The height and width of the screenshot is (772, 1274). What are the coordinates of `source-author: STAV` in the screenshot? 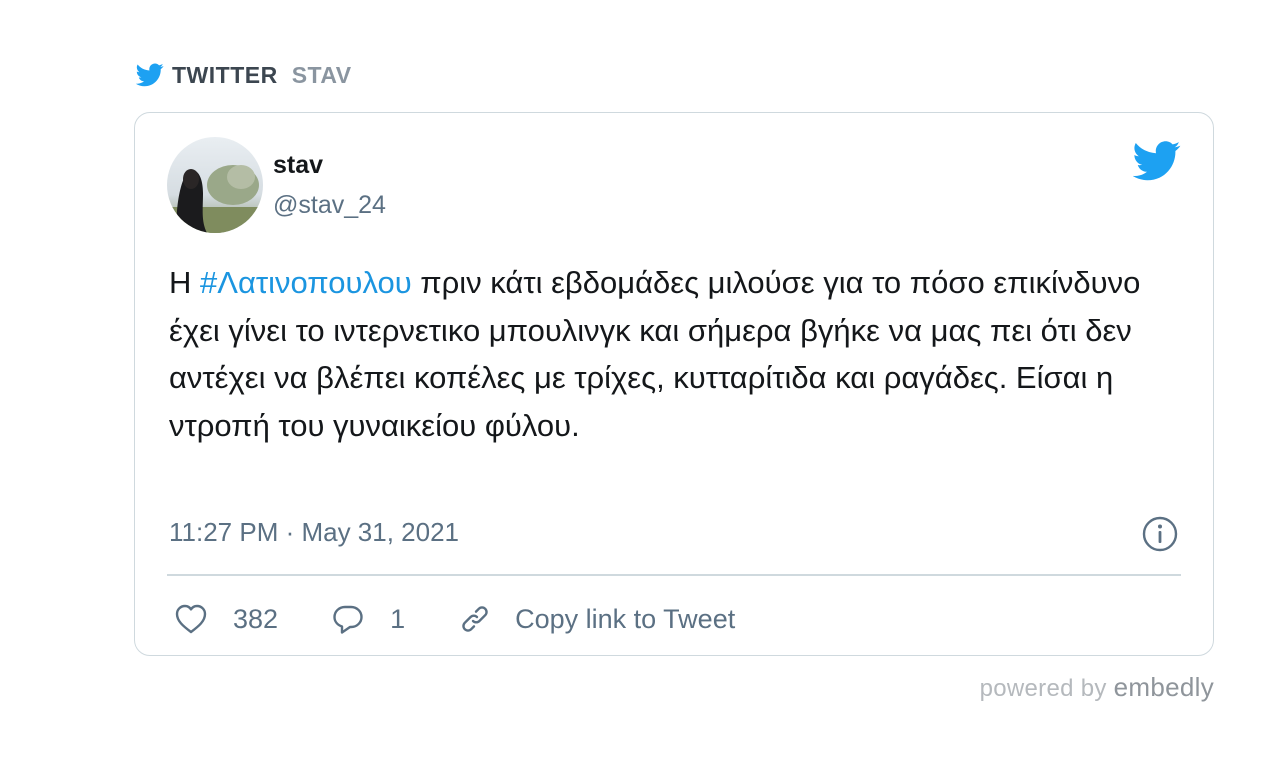 It's located at (322, 75).